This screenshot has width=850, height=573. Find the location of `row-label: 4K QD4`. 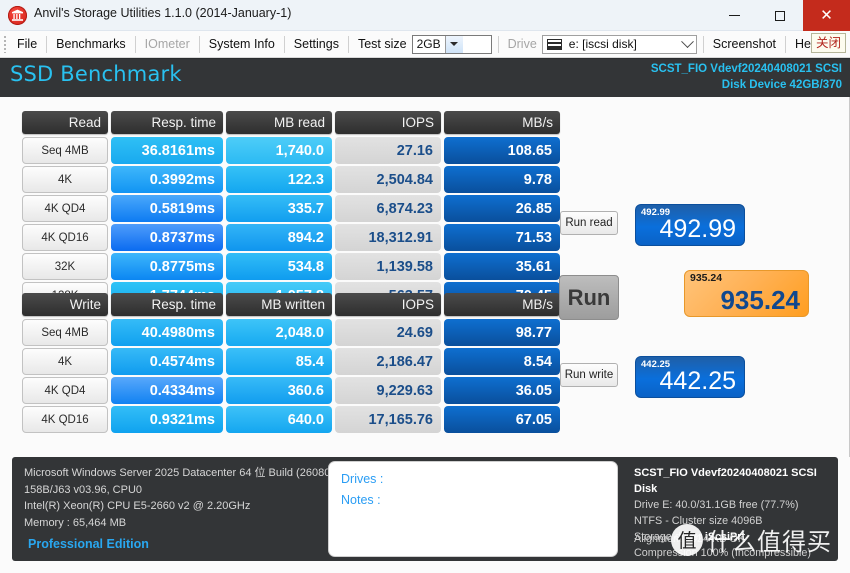

row-label: 4K QD4 is located at coordinates (65, 208).